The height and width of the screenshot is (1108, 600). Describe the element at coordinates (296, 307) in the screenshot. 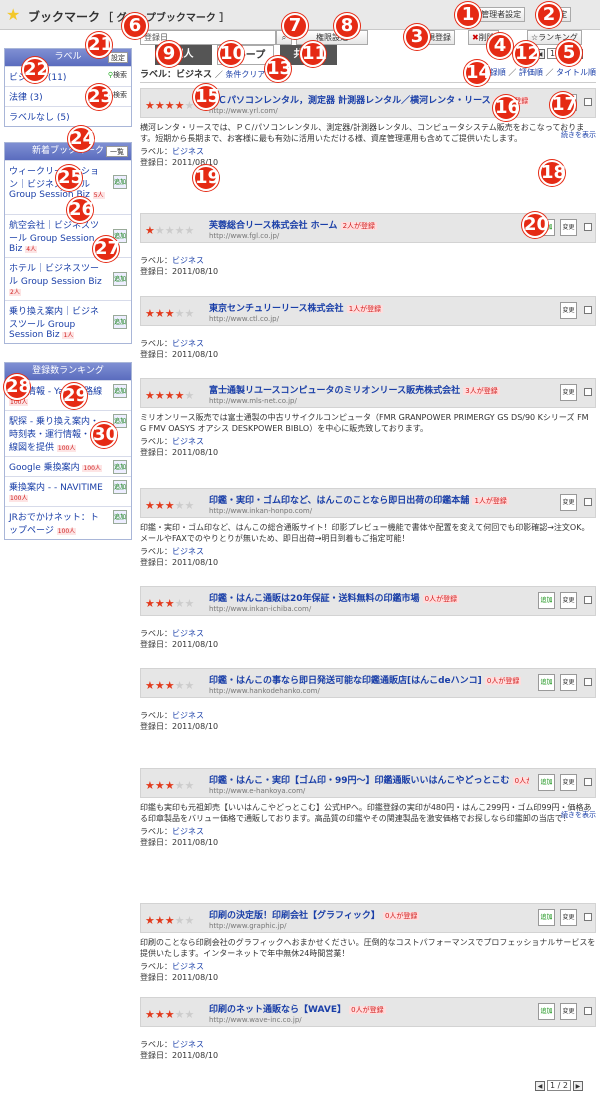

I see `bookmark-title-link: 東京センチュリーリース株式会社 1人が登録` at that location.